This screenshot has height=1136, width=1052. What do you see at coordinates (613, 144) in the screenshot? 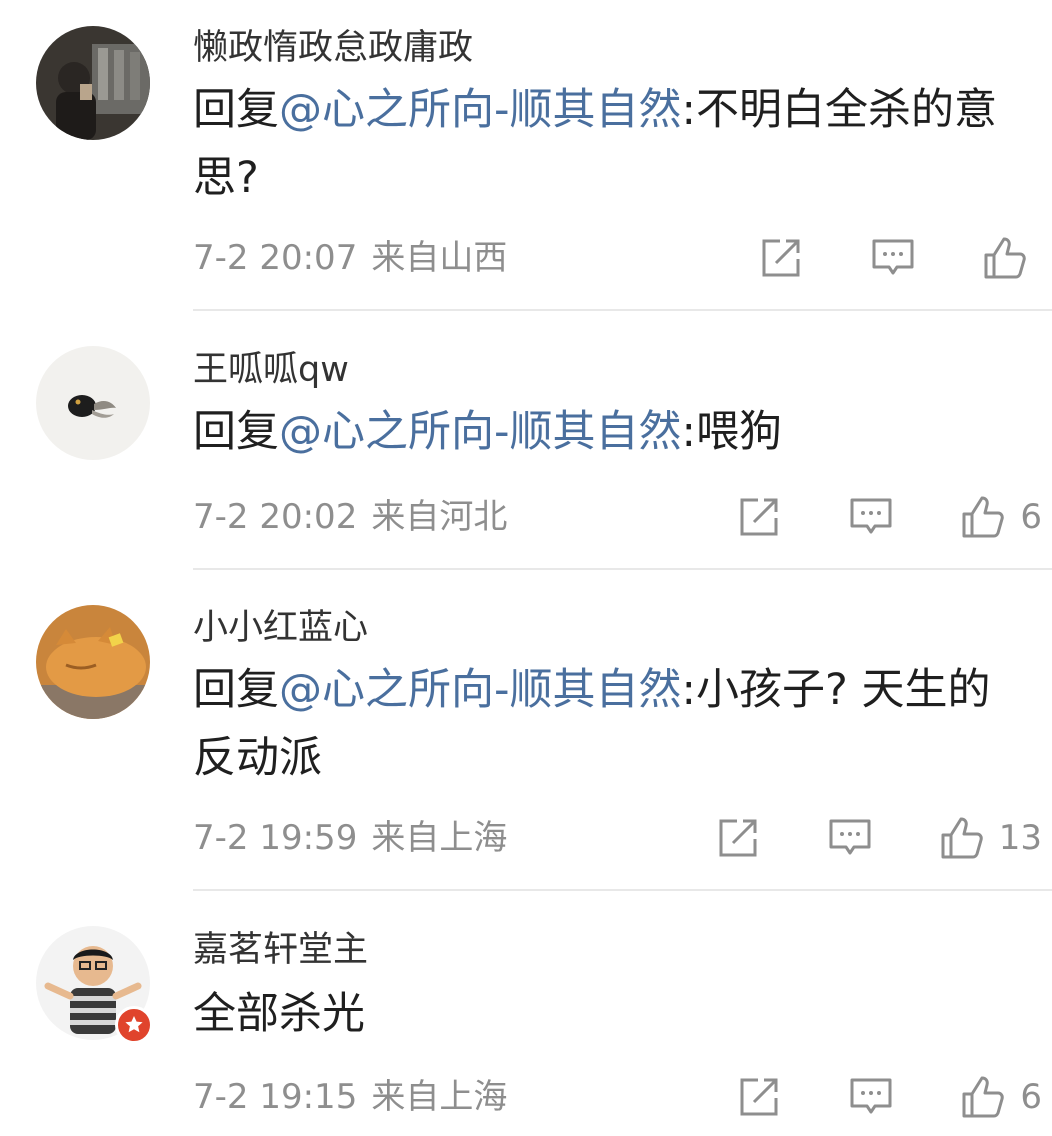
I see `comment-text: 回复@心之所向-顺其自然:不明白全杀的意思?` at bounding box center [613, 144].